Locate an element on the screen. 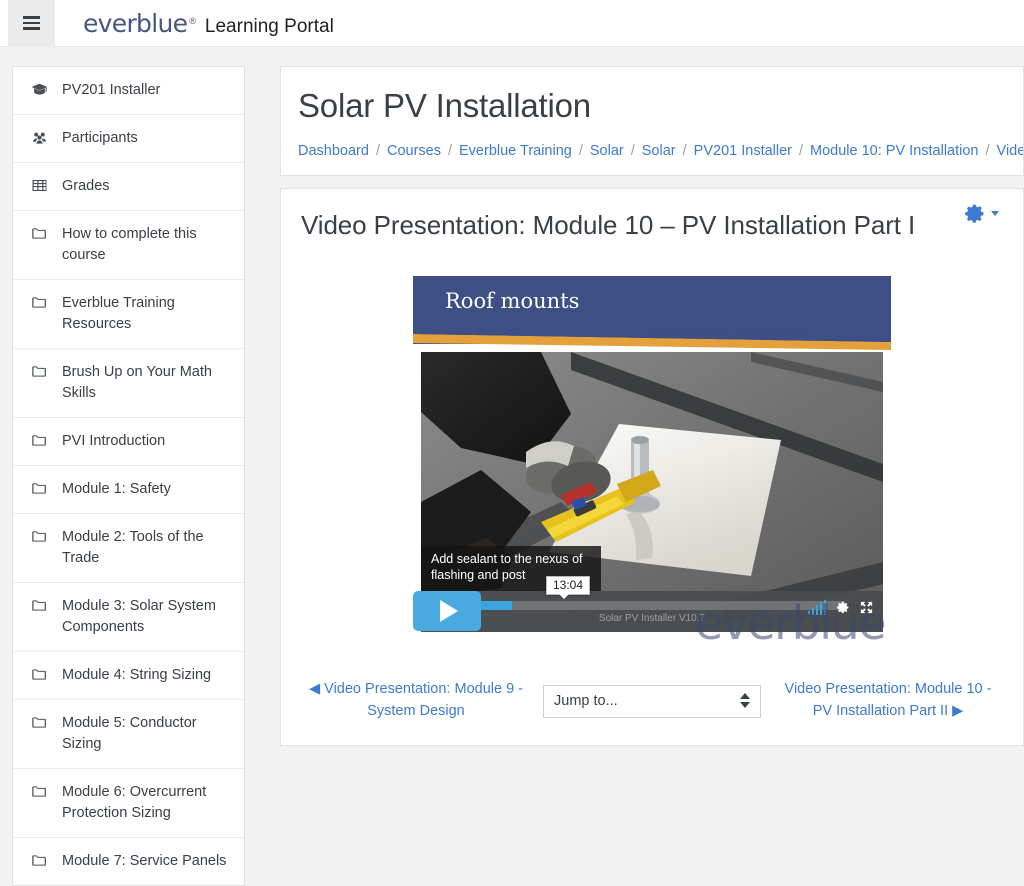 The image size is (1024, 886). volume-bars-icon is located at coordinates (816, 608).